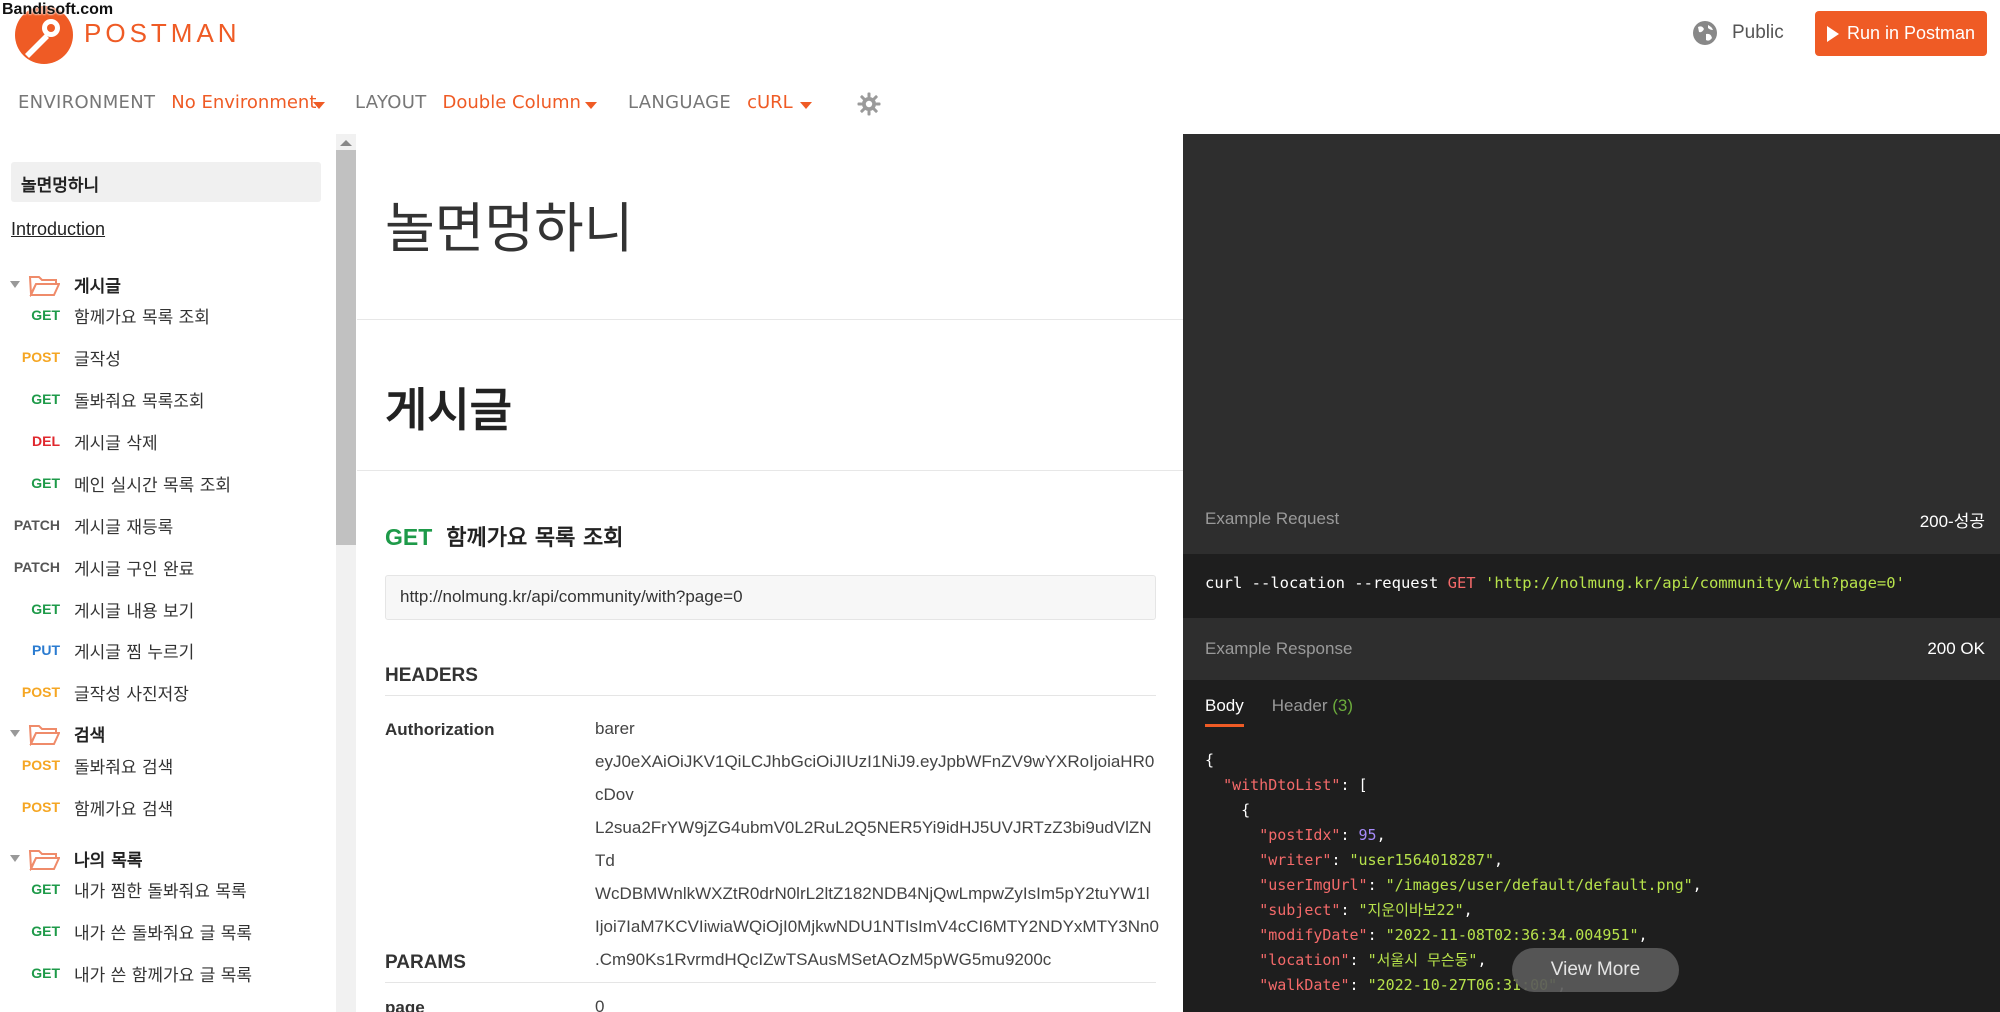  I want to click on sidebar-folder: 검색, so click(57, 733).